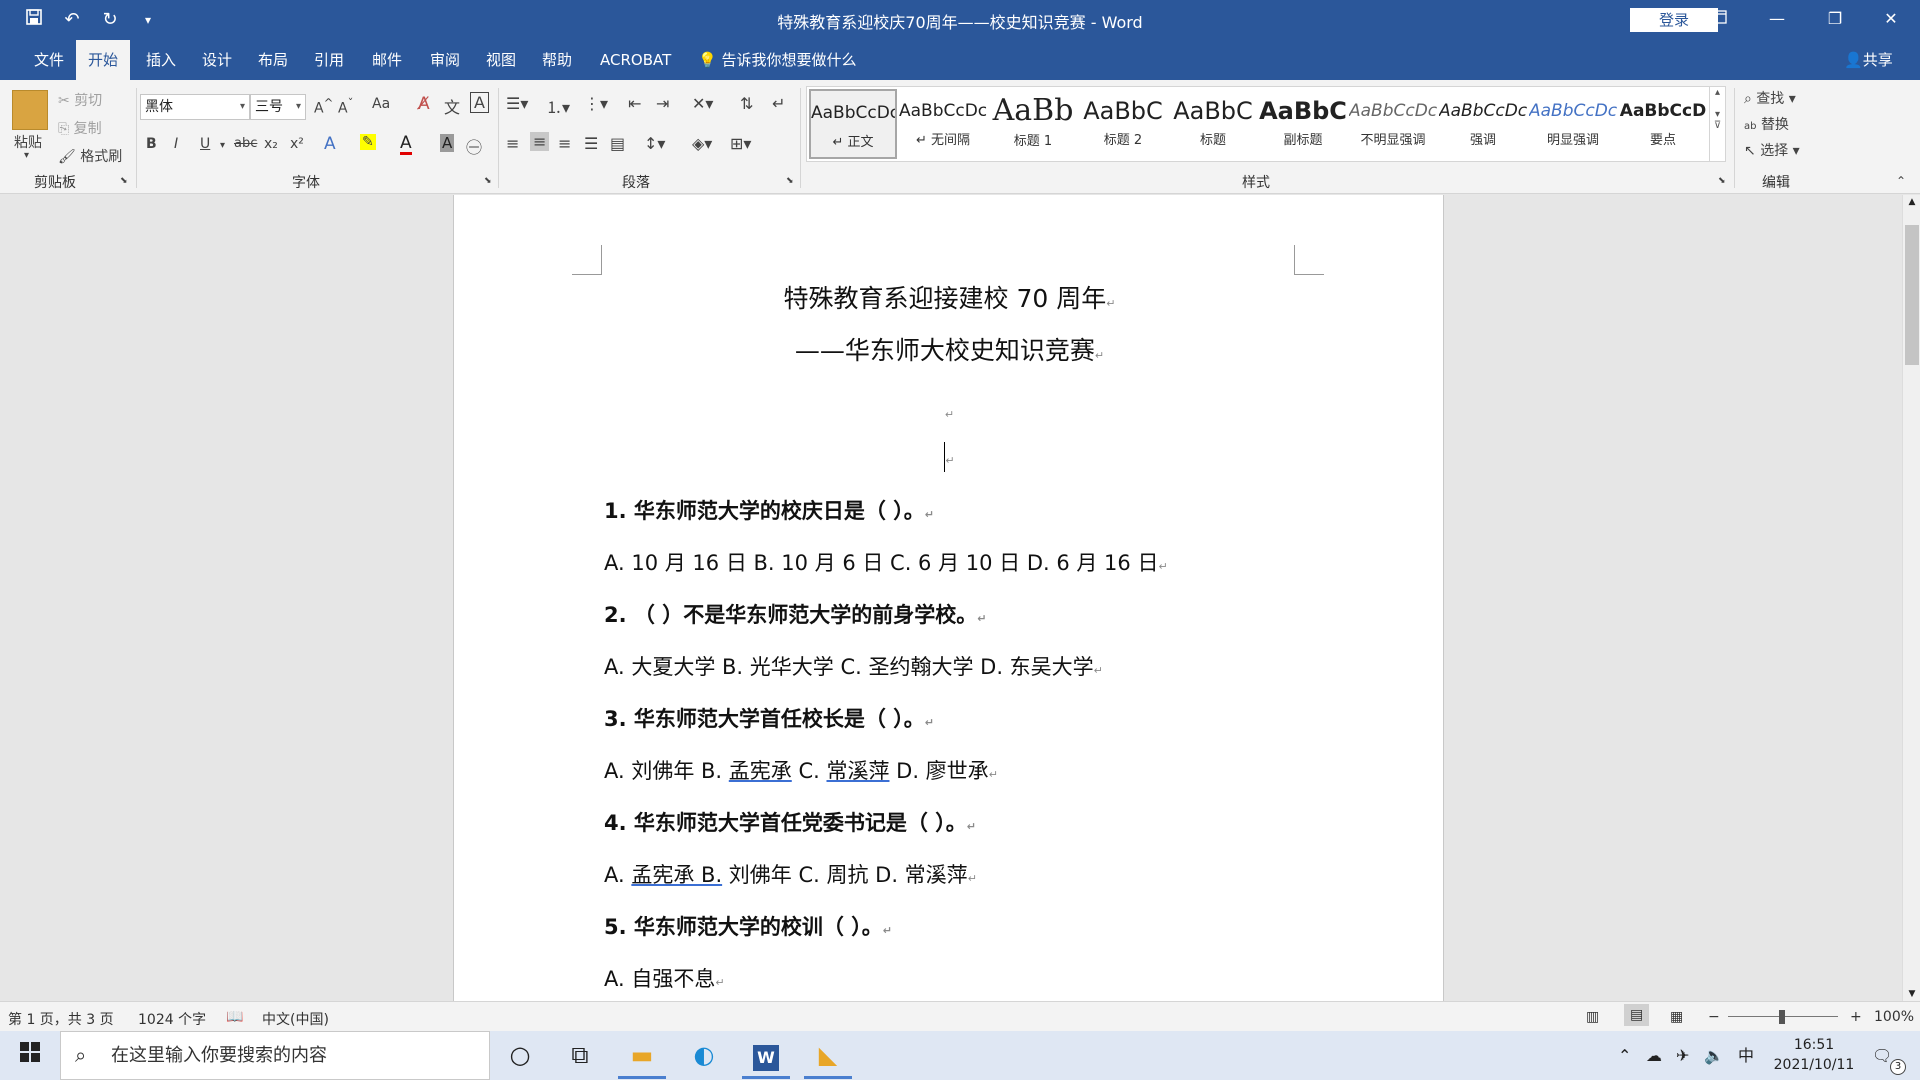  What do you see at coordinates (634, 103) in the screenshot?
I see `decrease-indent-icon: ⇤` at bounding box center [634, 103].